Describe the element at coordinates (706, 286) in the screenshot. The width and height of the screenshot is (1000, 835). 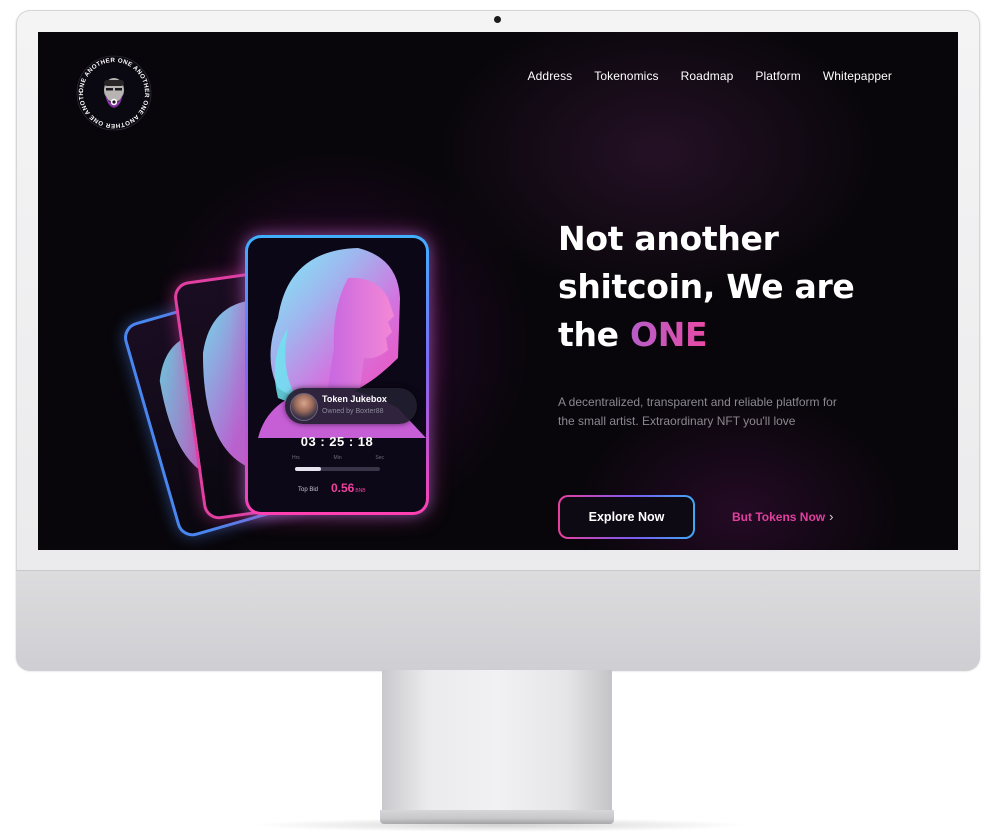
I see `headline-line-2: shitcoin, We are` at that location.